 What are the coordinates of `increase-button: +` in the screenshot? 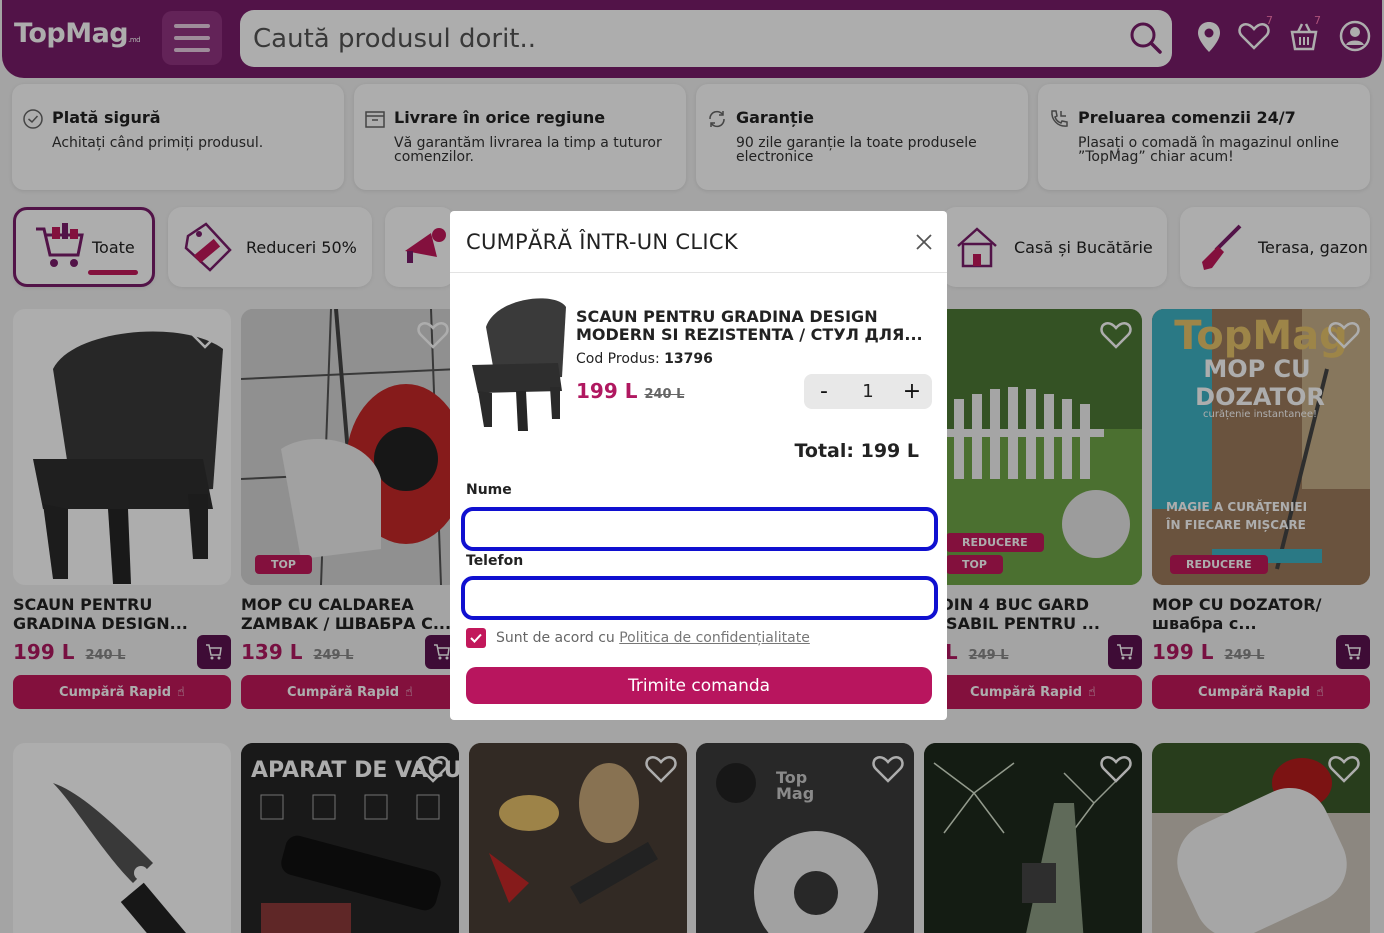 It's located at (912, 391).